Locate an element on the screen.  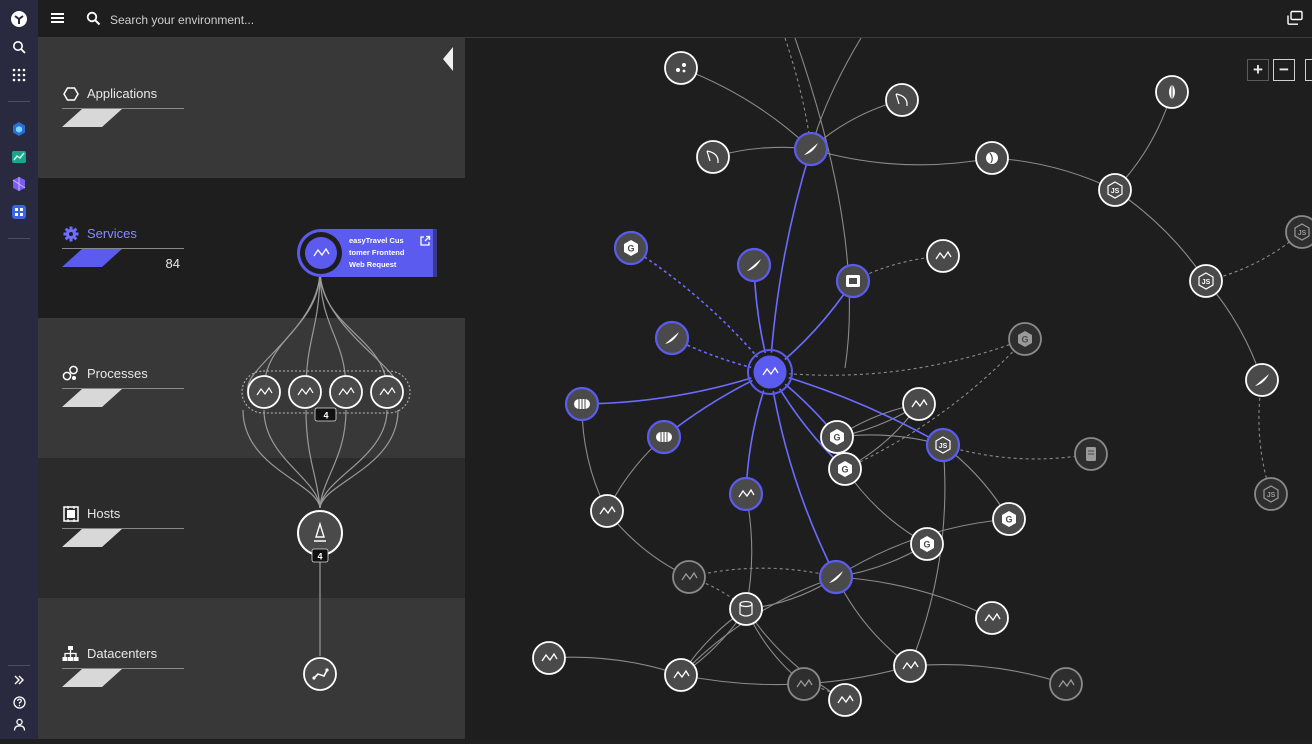
stack-edges is located at coordinates (320, 462).